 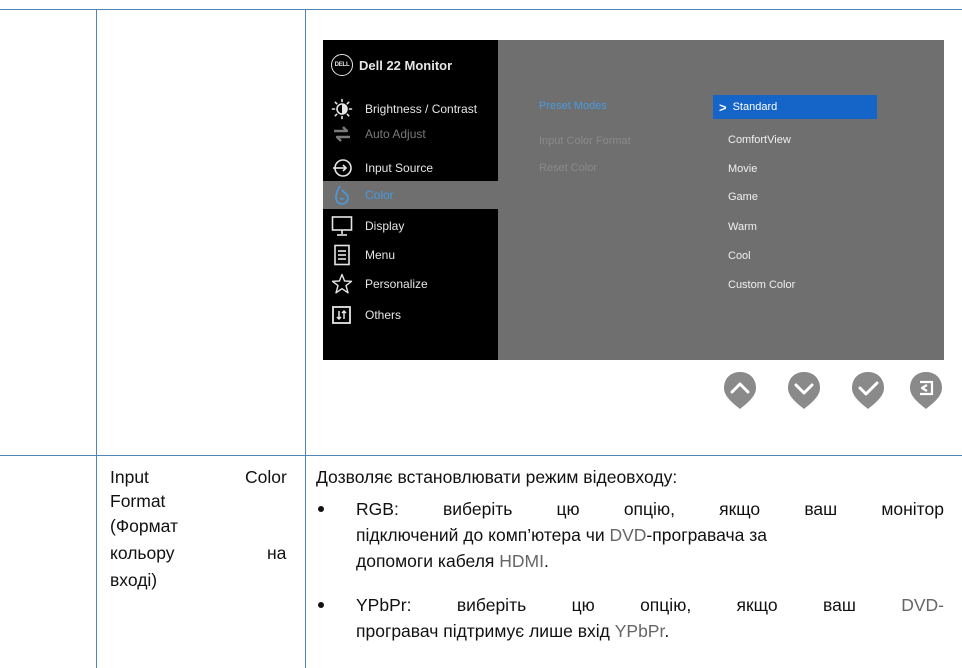 What do you see at coordinates (922, 605) in the screenshot?
I see `word-gray: DVD-` at bounding box center [922, 605].